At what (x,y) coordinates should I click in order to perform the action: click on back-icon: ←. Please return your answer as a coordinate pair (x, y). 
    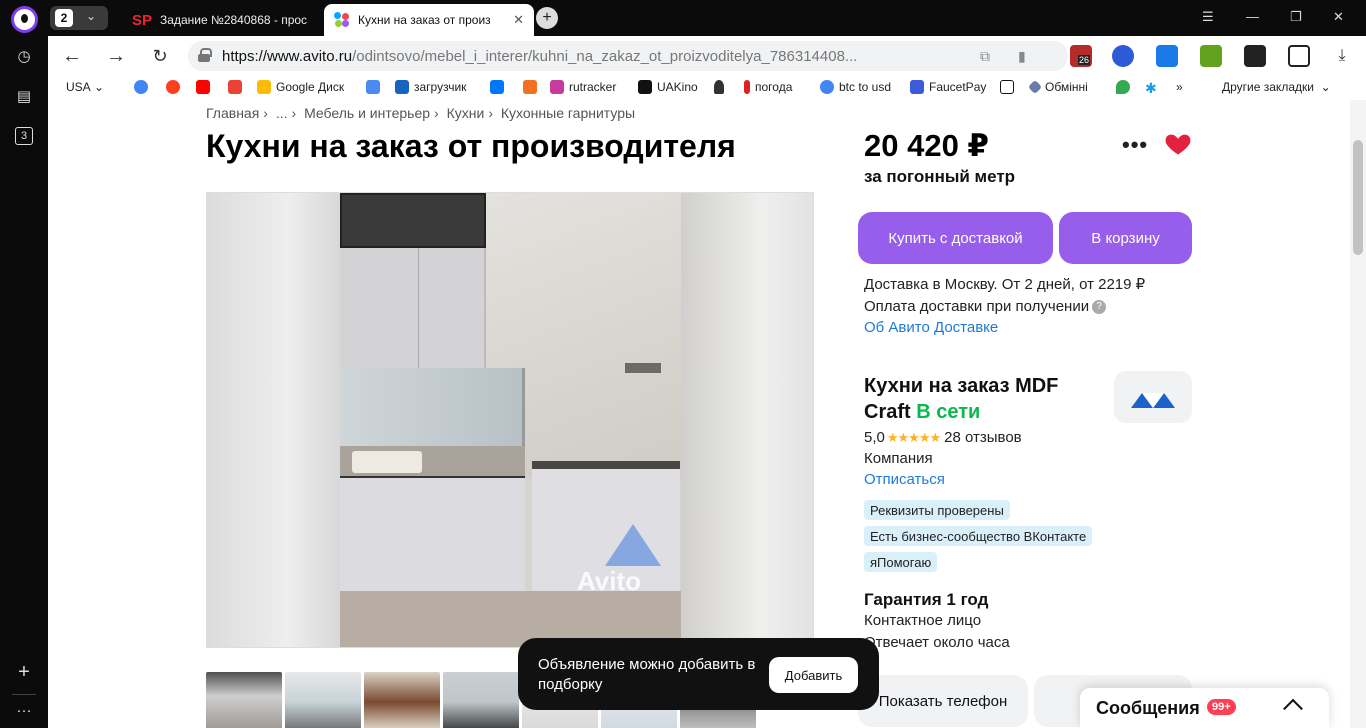
    Looking at the image, I should click on (72, 56).